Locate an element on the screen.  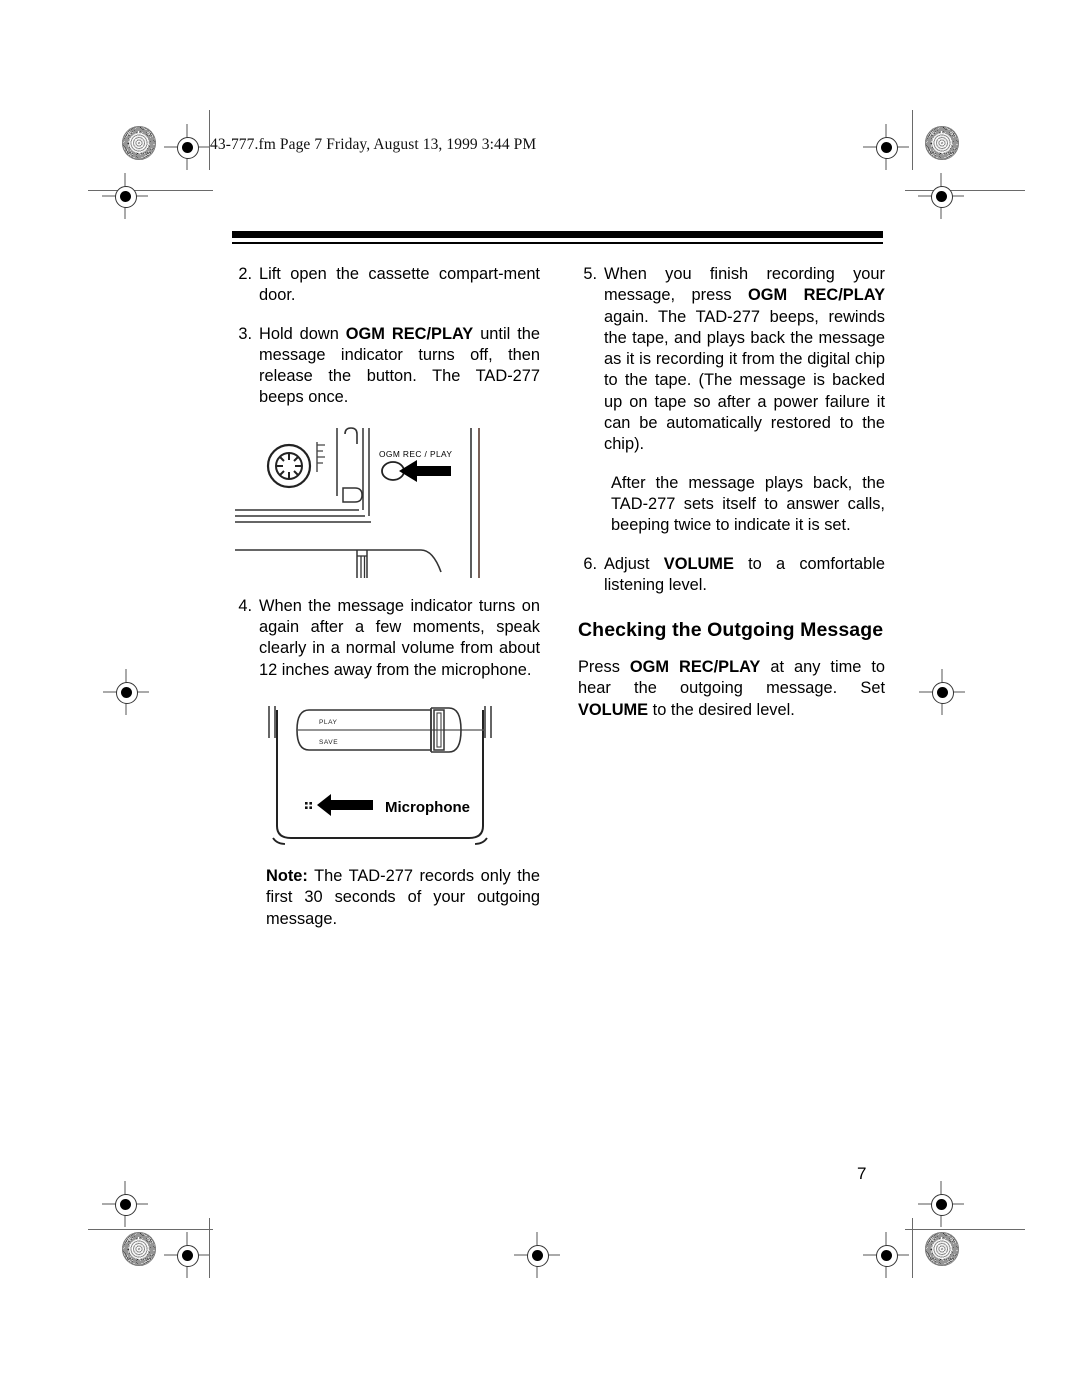
registration-mark-middle-right is located at coordinates (942, 692).